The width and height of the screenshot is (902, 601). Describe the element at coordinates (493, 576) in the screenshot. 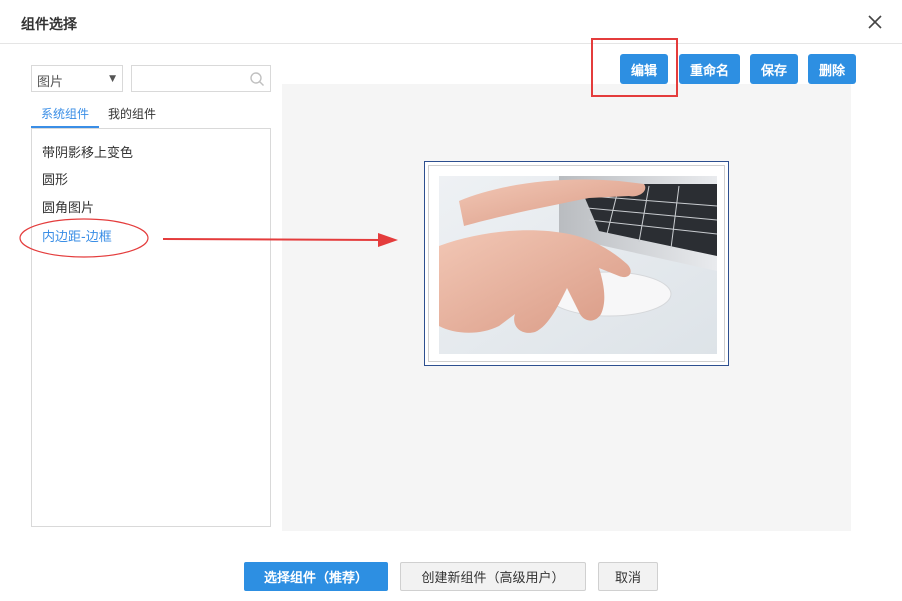

I see `create-component-button: 创建新组件（高级用户）` at that location.